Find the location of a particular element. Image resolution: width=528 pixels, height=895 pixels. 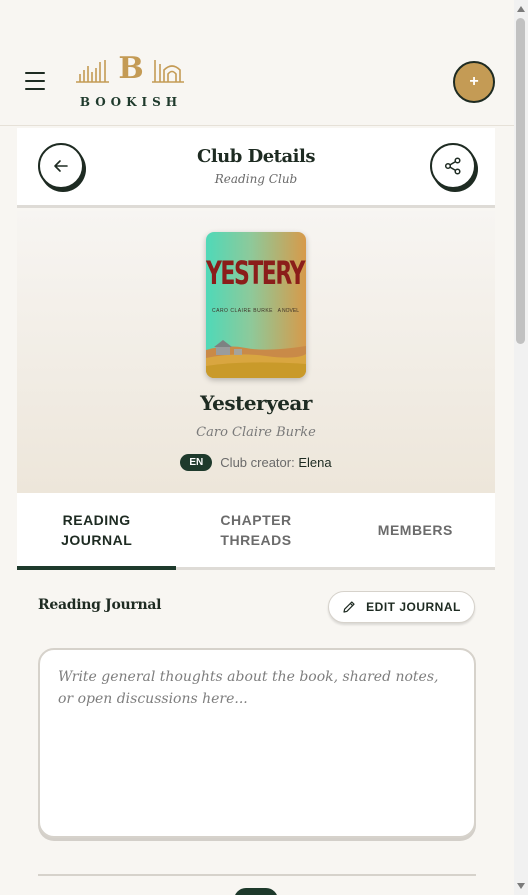

tab-bar: READING JOURNAL CHAPTER THREADS MEMBERS is located at coordinates (256, 531).